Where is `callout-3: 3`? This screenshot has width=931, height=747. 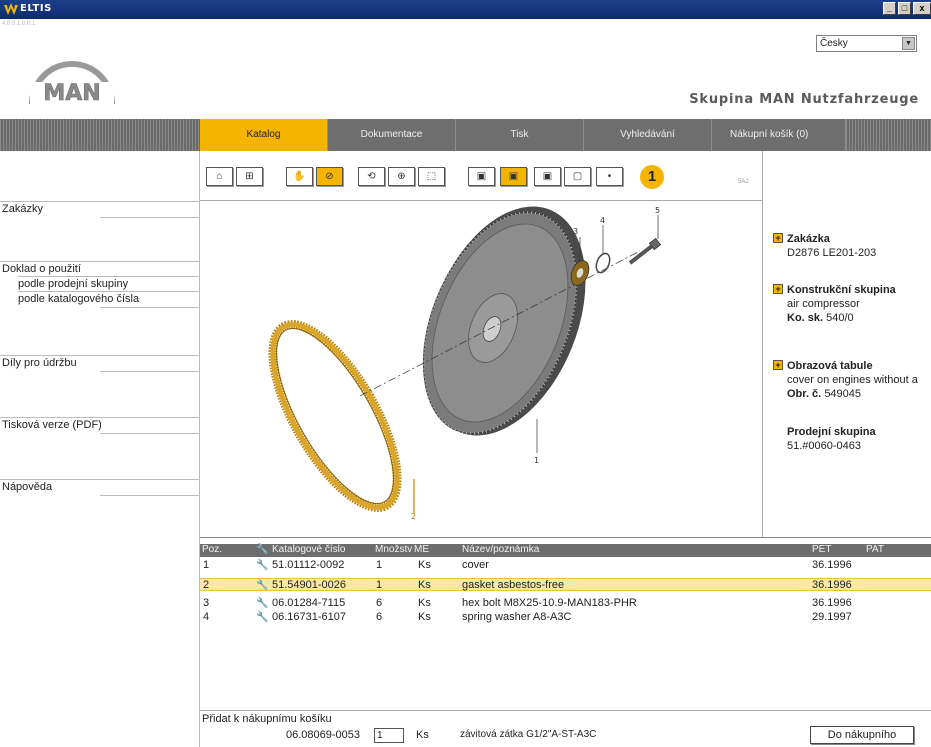
callout-3: 3 is located at coordinates (575, 231).